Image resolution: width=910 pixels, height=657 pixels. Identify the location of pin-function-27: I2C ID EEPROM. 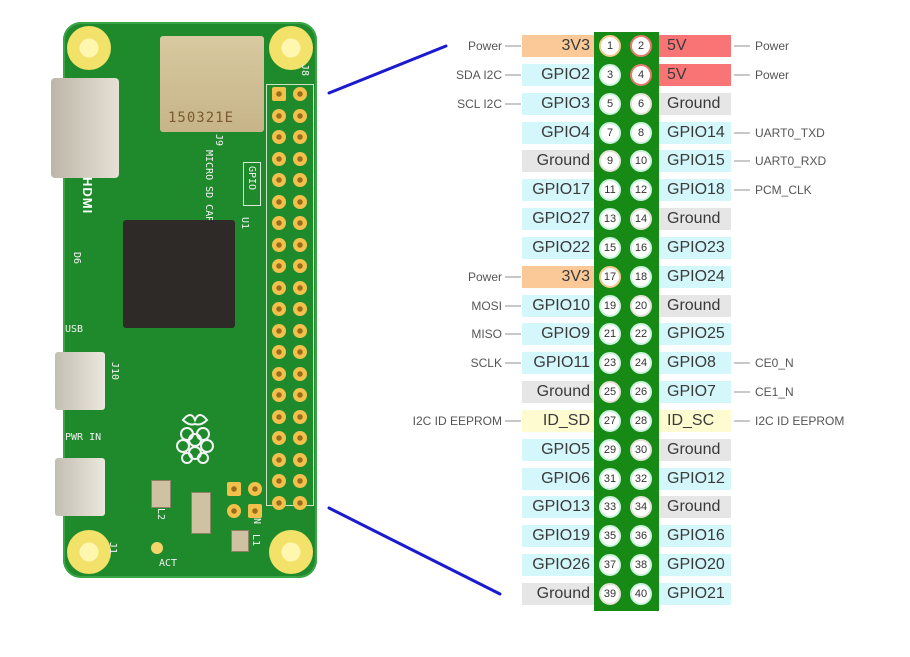
(457, 420).